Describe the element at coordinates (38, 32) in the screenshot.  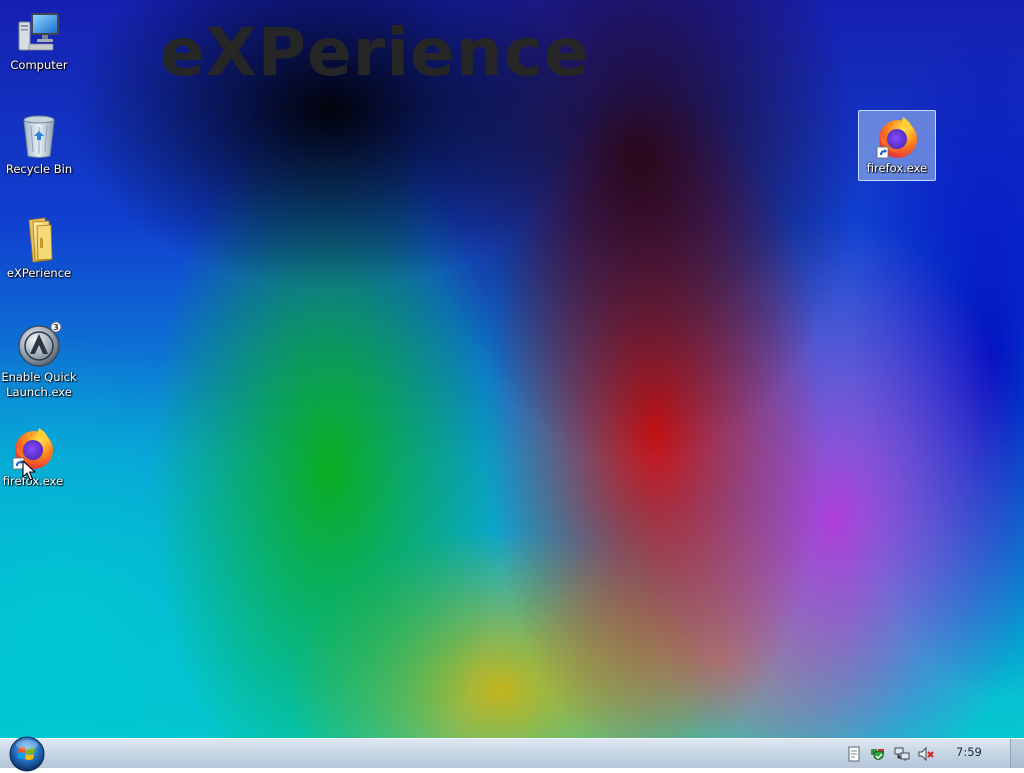
I see `computer-icon` at that location.